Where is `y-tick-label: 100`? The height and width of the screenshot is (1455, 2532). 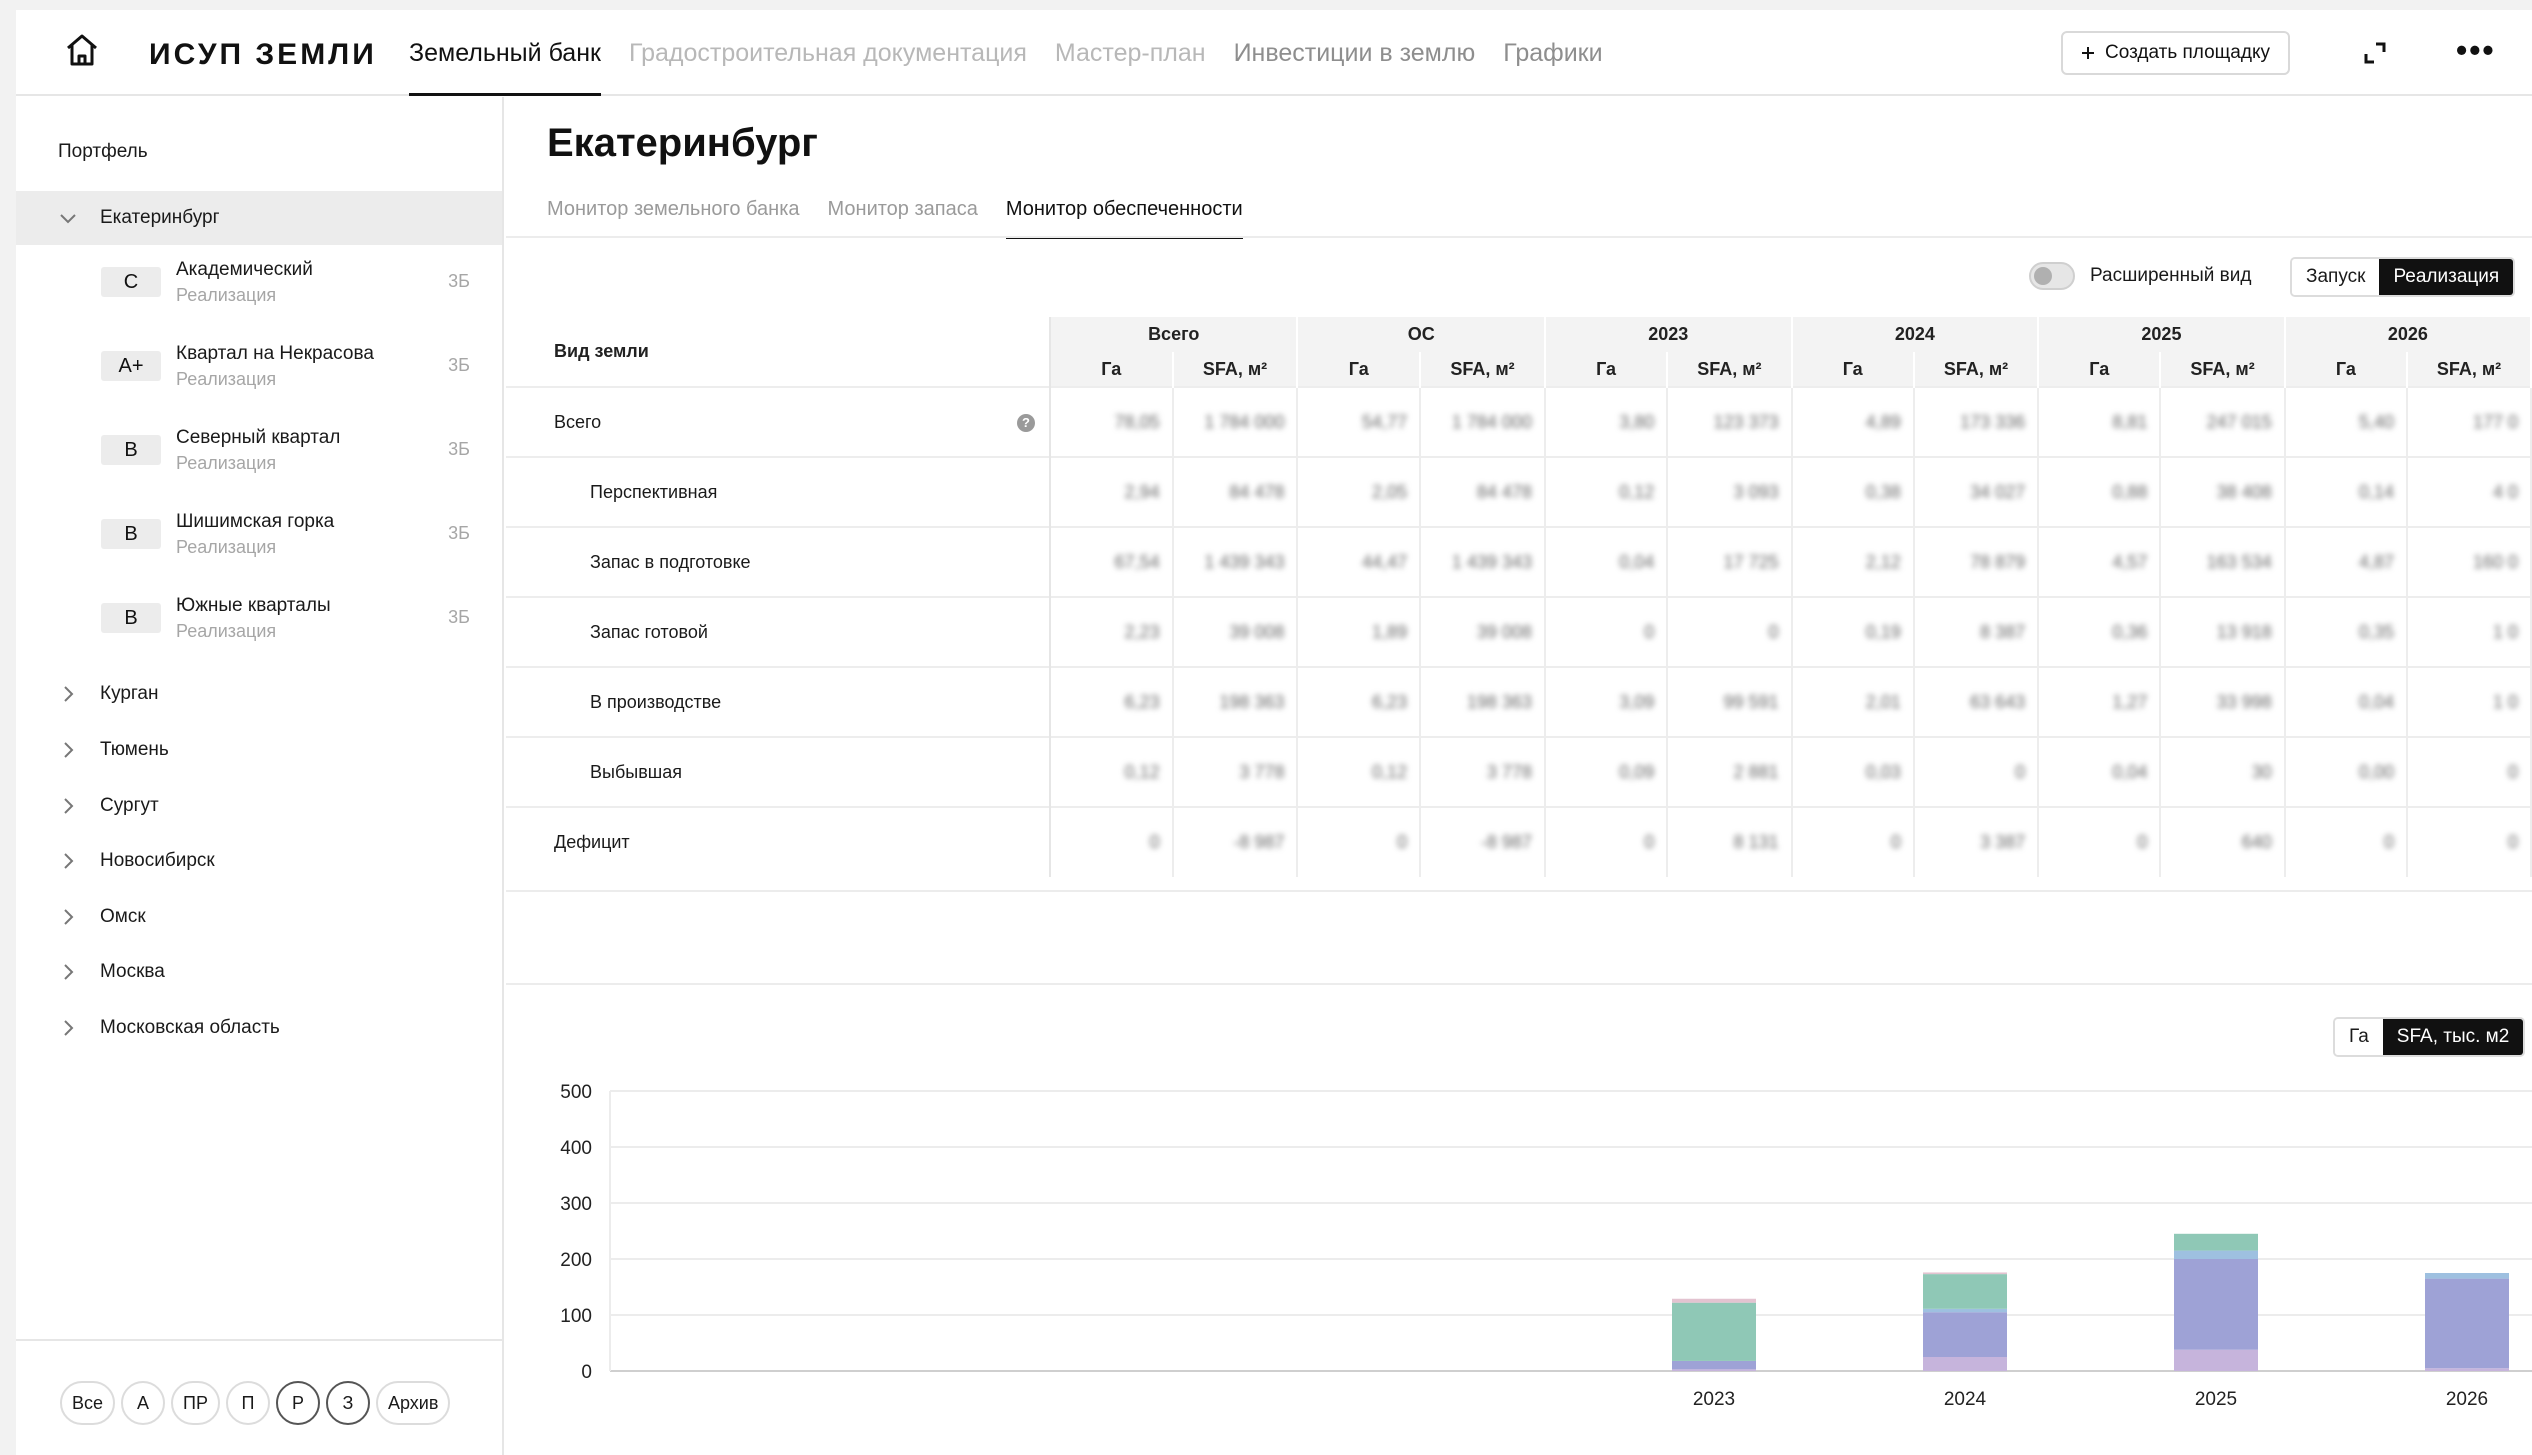 y-tick-label: 100 is located at coordinates (576, 1316).